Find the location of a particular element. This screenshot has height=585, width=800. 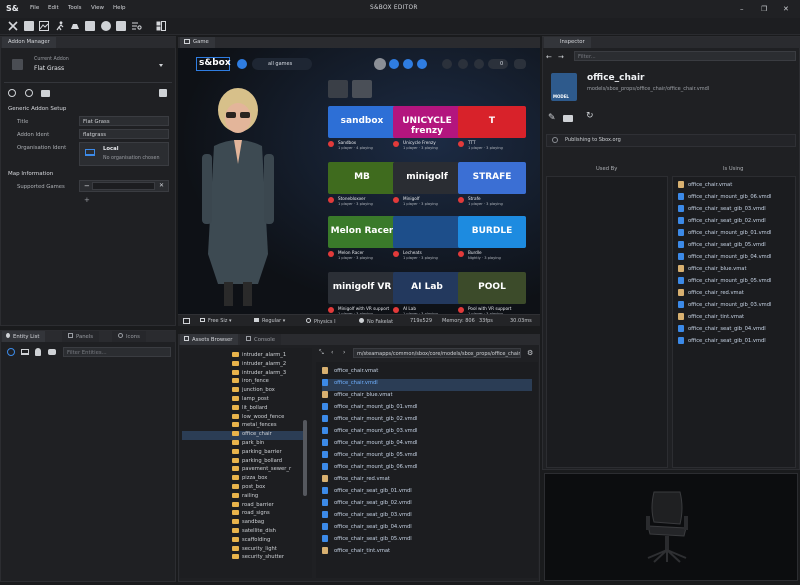

asset-settings-icon: ⚙ is located at coordinates (530, 353).